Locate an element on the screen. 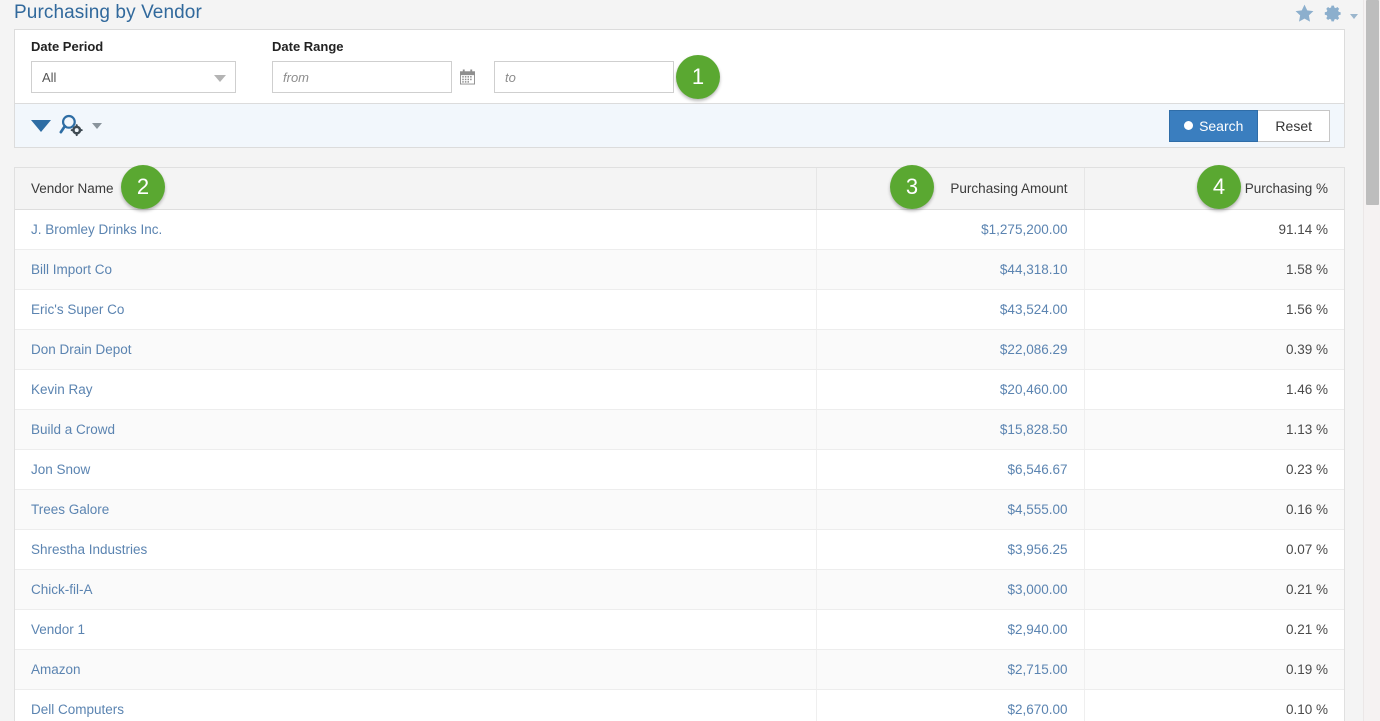 This screenshot has height=721, width=1380. table-row: Build a Crowd $15,828.50 1.13 % is located at coordinates (679, 429).